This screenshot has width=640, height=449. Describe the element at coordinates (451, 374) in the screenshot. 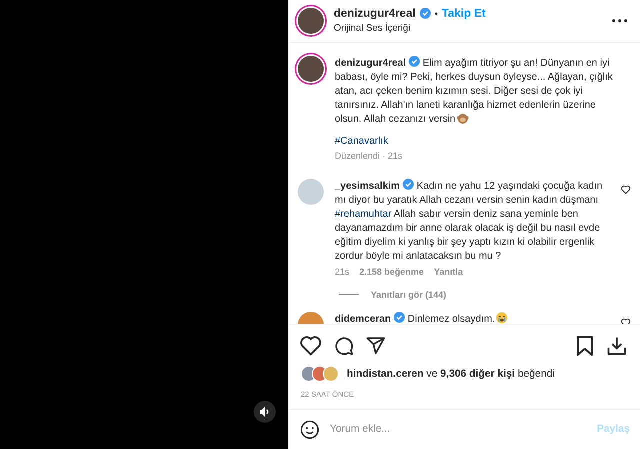

I see `likes-text: hindistan.ceren ve 9,306 diğer kişi beğendi` at that location.